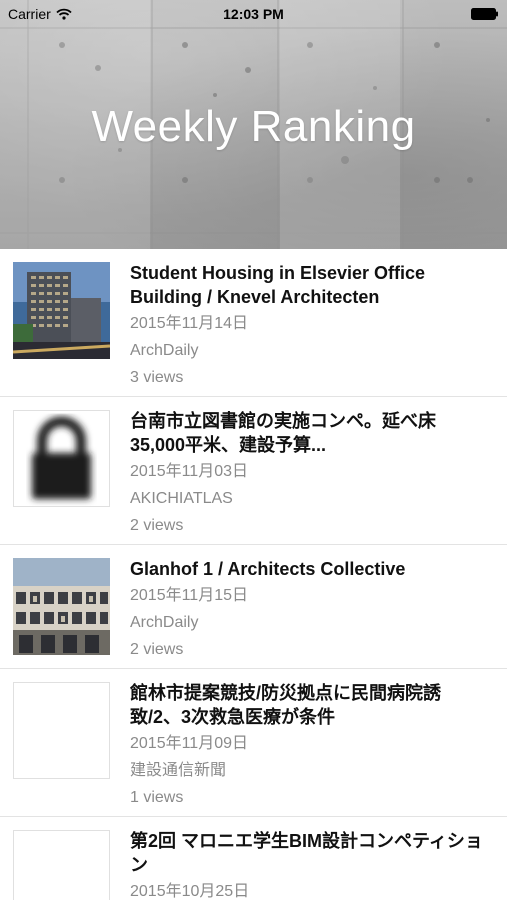 Image resolution: width=507 pixels, height=900 pixels. Describe the element at coordinates (61, 458) in the screenshot. I see `lock-icon` at that location.